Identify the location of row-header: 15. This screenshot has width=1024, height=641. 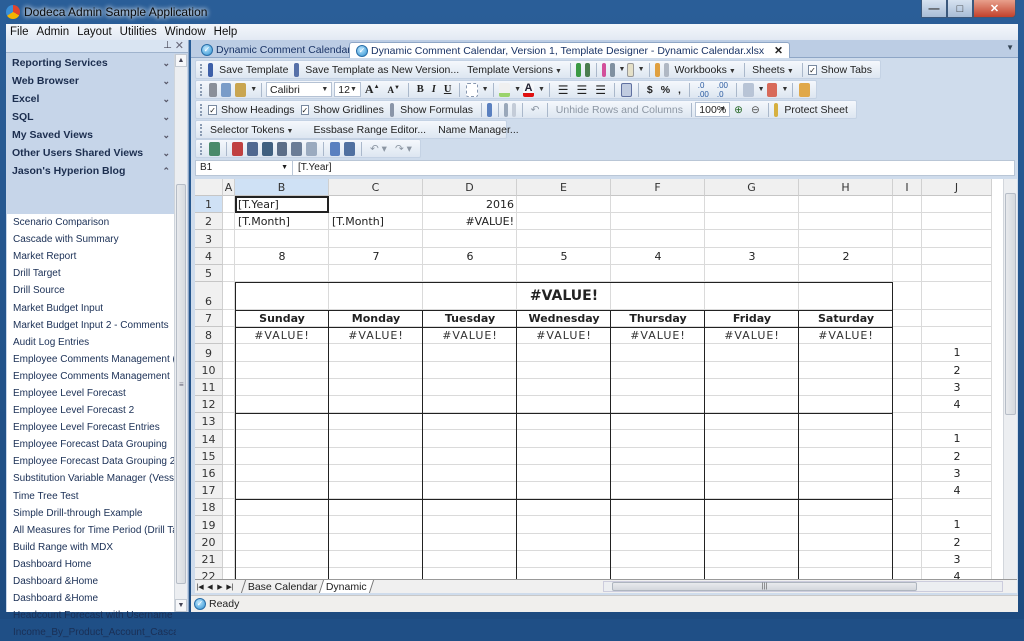
(209, 456).